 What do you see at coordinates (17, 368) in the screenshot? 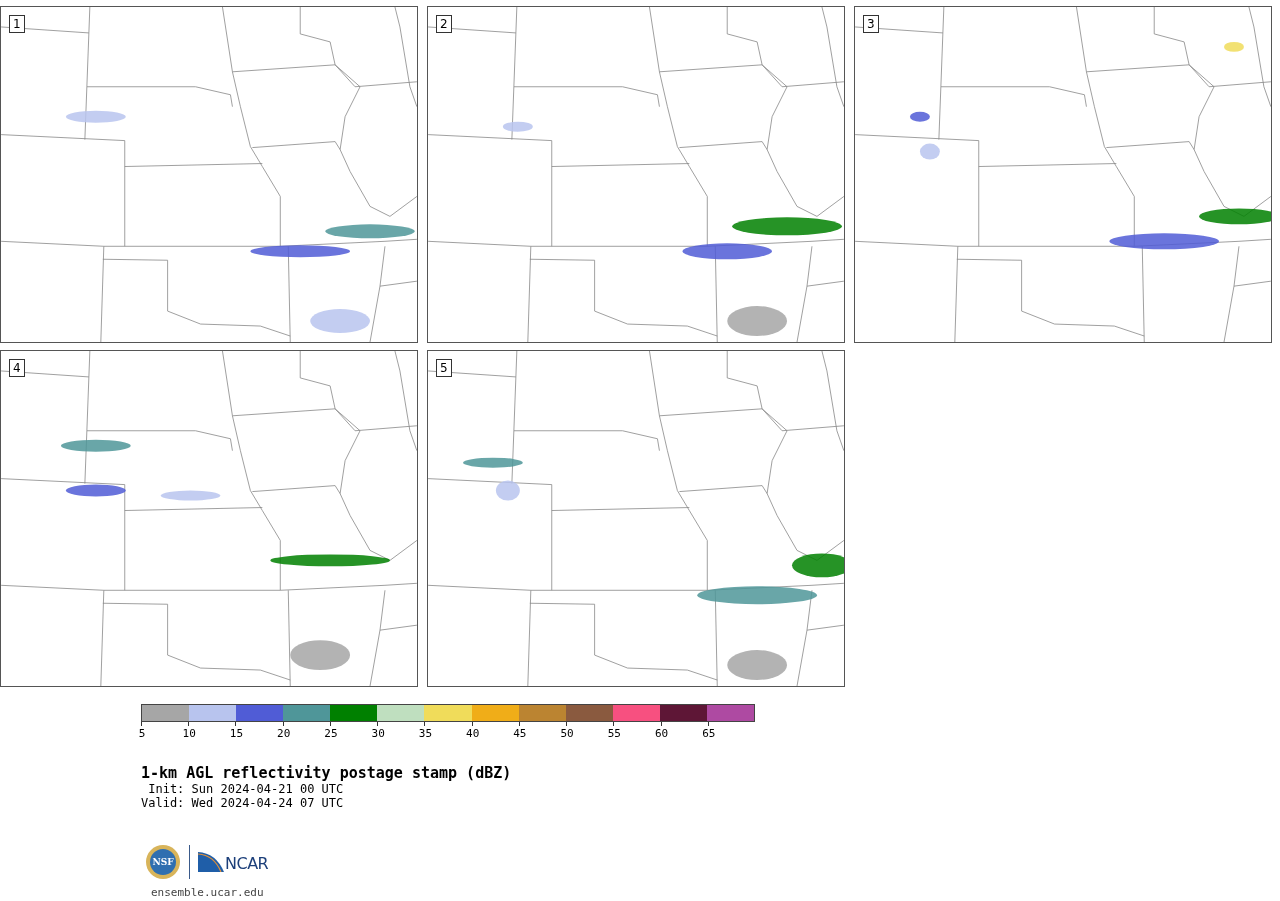
I see `panel-number: 4` at bounding box center [17, 368].